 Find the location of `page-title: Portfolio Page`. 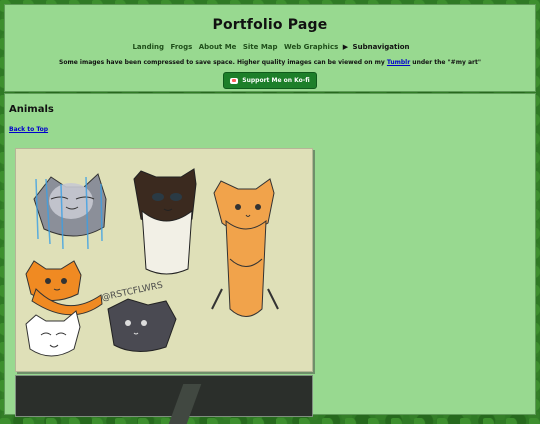

page-title: Portfolio Page is located at coordinates (270, 25).